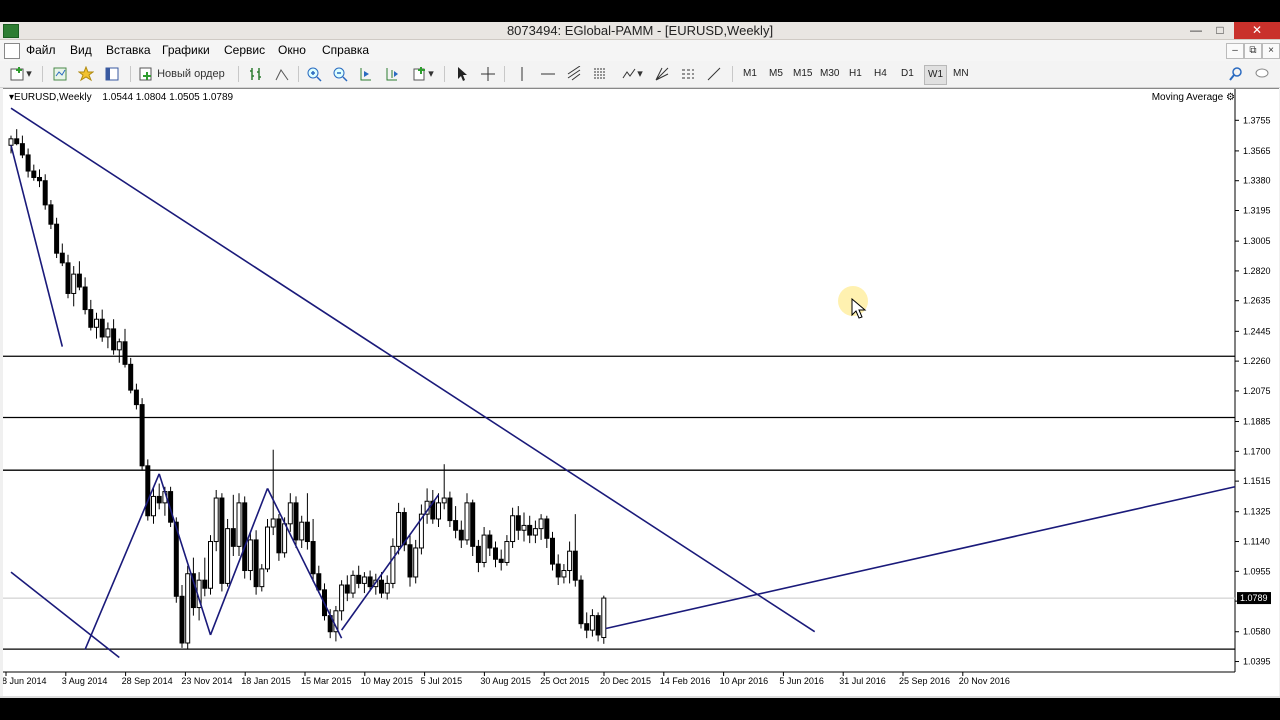  I want to click on menu-window: Окно, so click(292, 50).